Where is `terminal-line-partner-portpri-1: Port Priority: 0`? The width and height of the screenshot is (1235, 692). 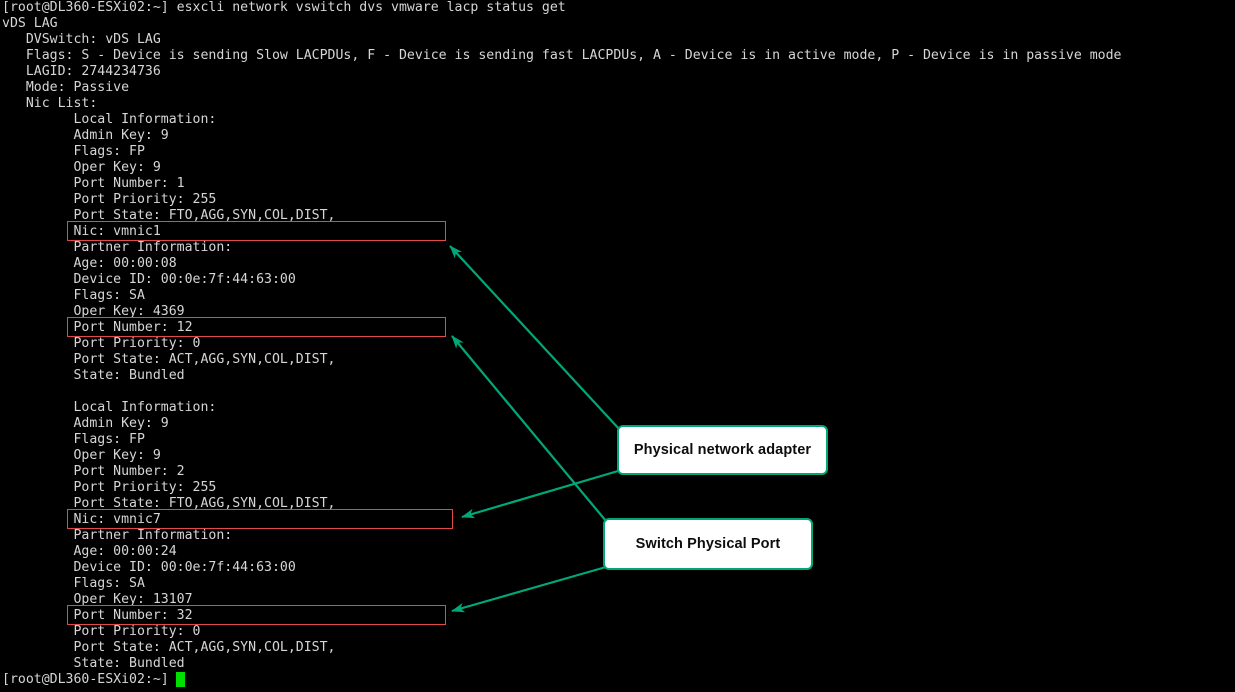 terminal-line-partner-portpri-1: Port Priority: 0 is located at coordinates (101, 343).